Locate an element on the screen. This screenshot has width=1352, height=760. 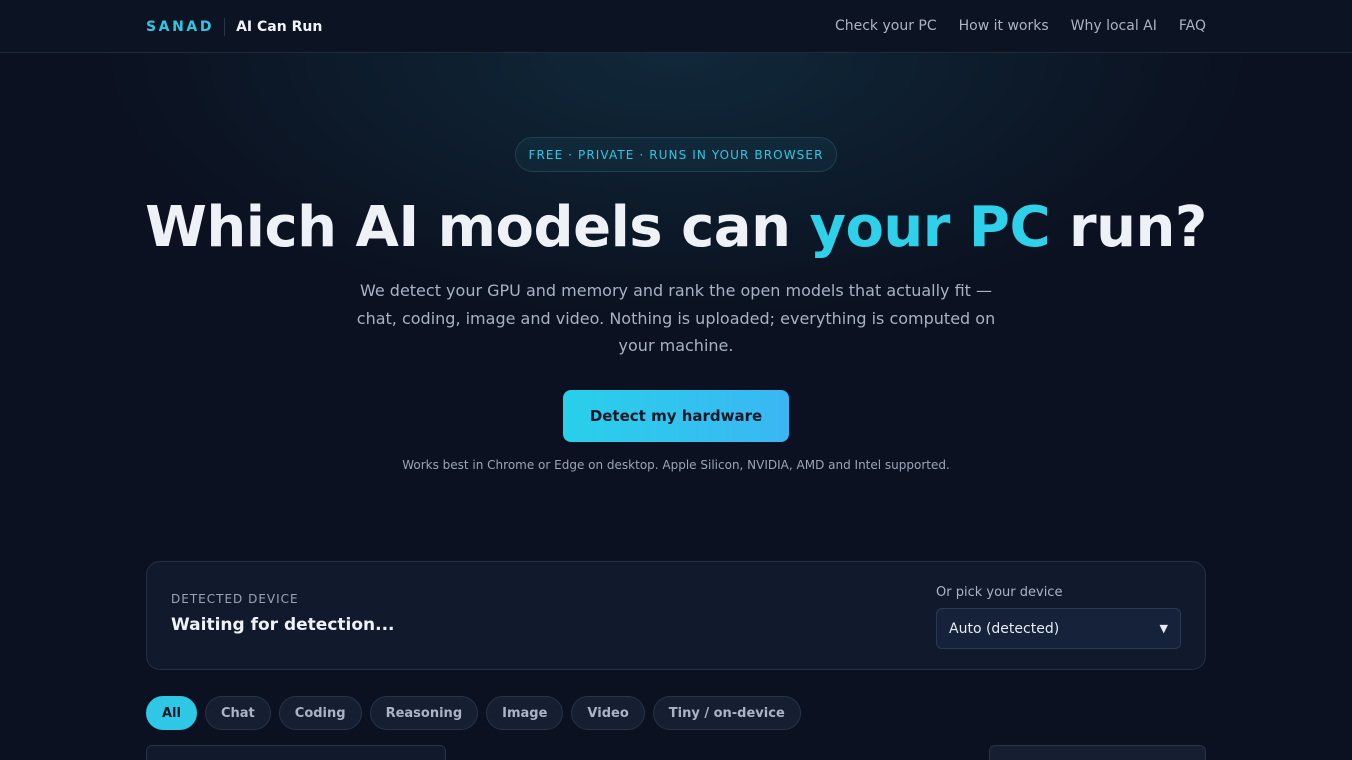
hero-badge: FREE · PRIVATE · RUNS IN YOUR BROWSER is located at coordinates (676, 154).